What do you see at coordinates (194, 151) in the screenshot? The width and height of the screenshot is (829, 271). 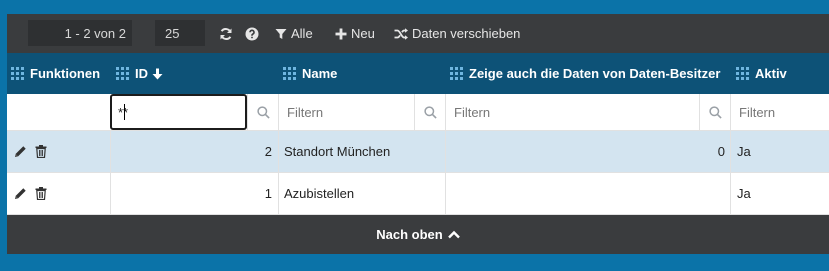 I see `cell-id: 2` at bounding box center [194, 151].